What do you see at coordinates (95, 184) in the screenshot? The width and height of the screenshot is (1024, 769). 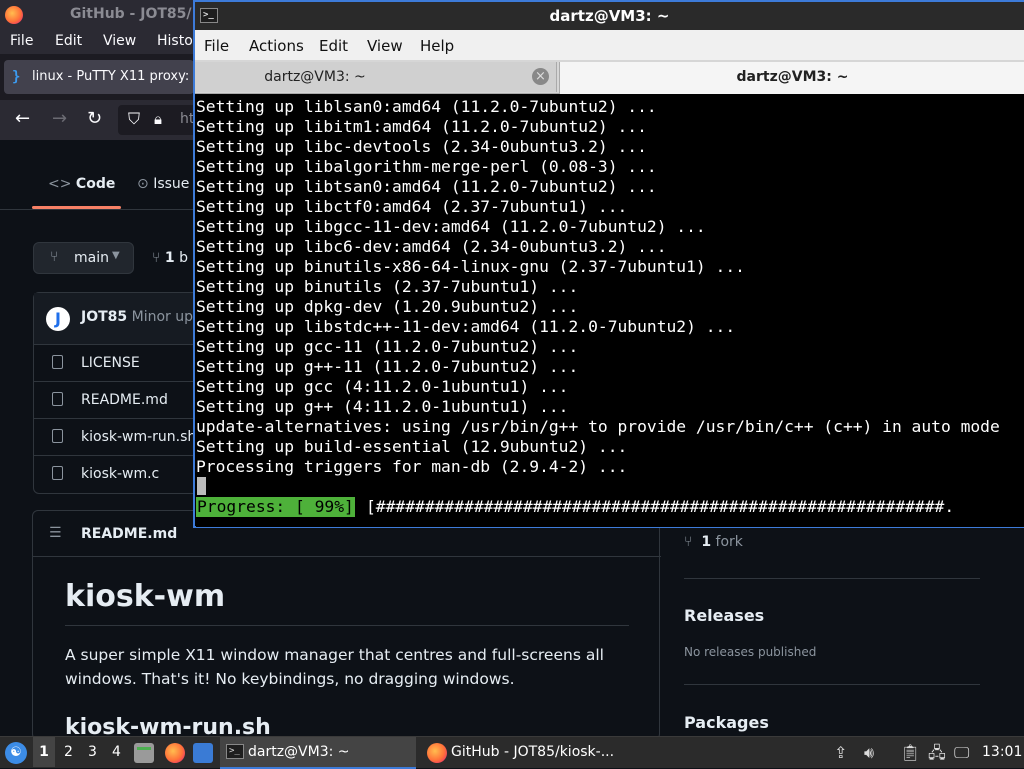 I see `tab-code-label: Code` at bounding box center [95, 184].